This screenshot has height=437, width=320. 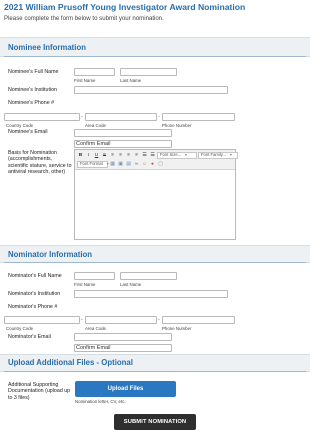 I want to click on nominator-phone-number-caption: Phone Number, so click(x=177, y=328).